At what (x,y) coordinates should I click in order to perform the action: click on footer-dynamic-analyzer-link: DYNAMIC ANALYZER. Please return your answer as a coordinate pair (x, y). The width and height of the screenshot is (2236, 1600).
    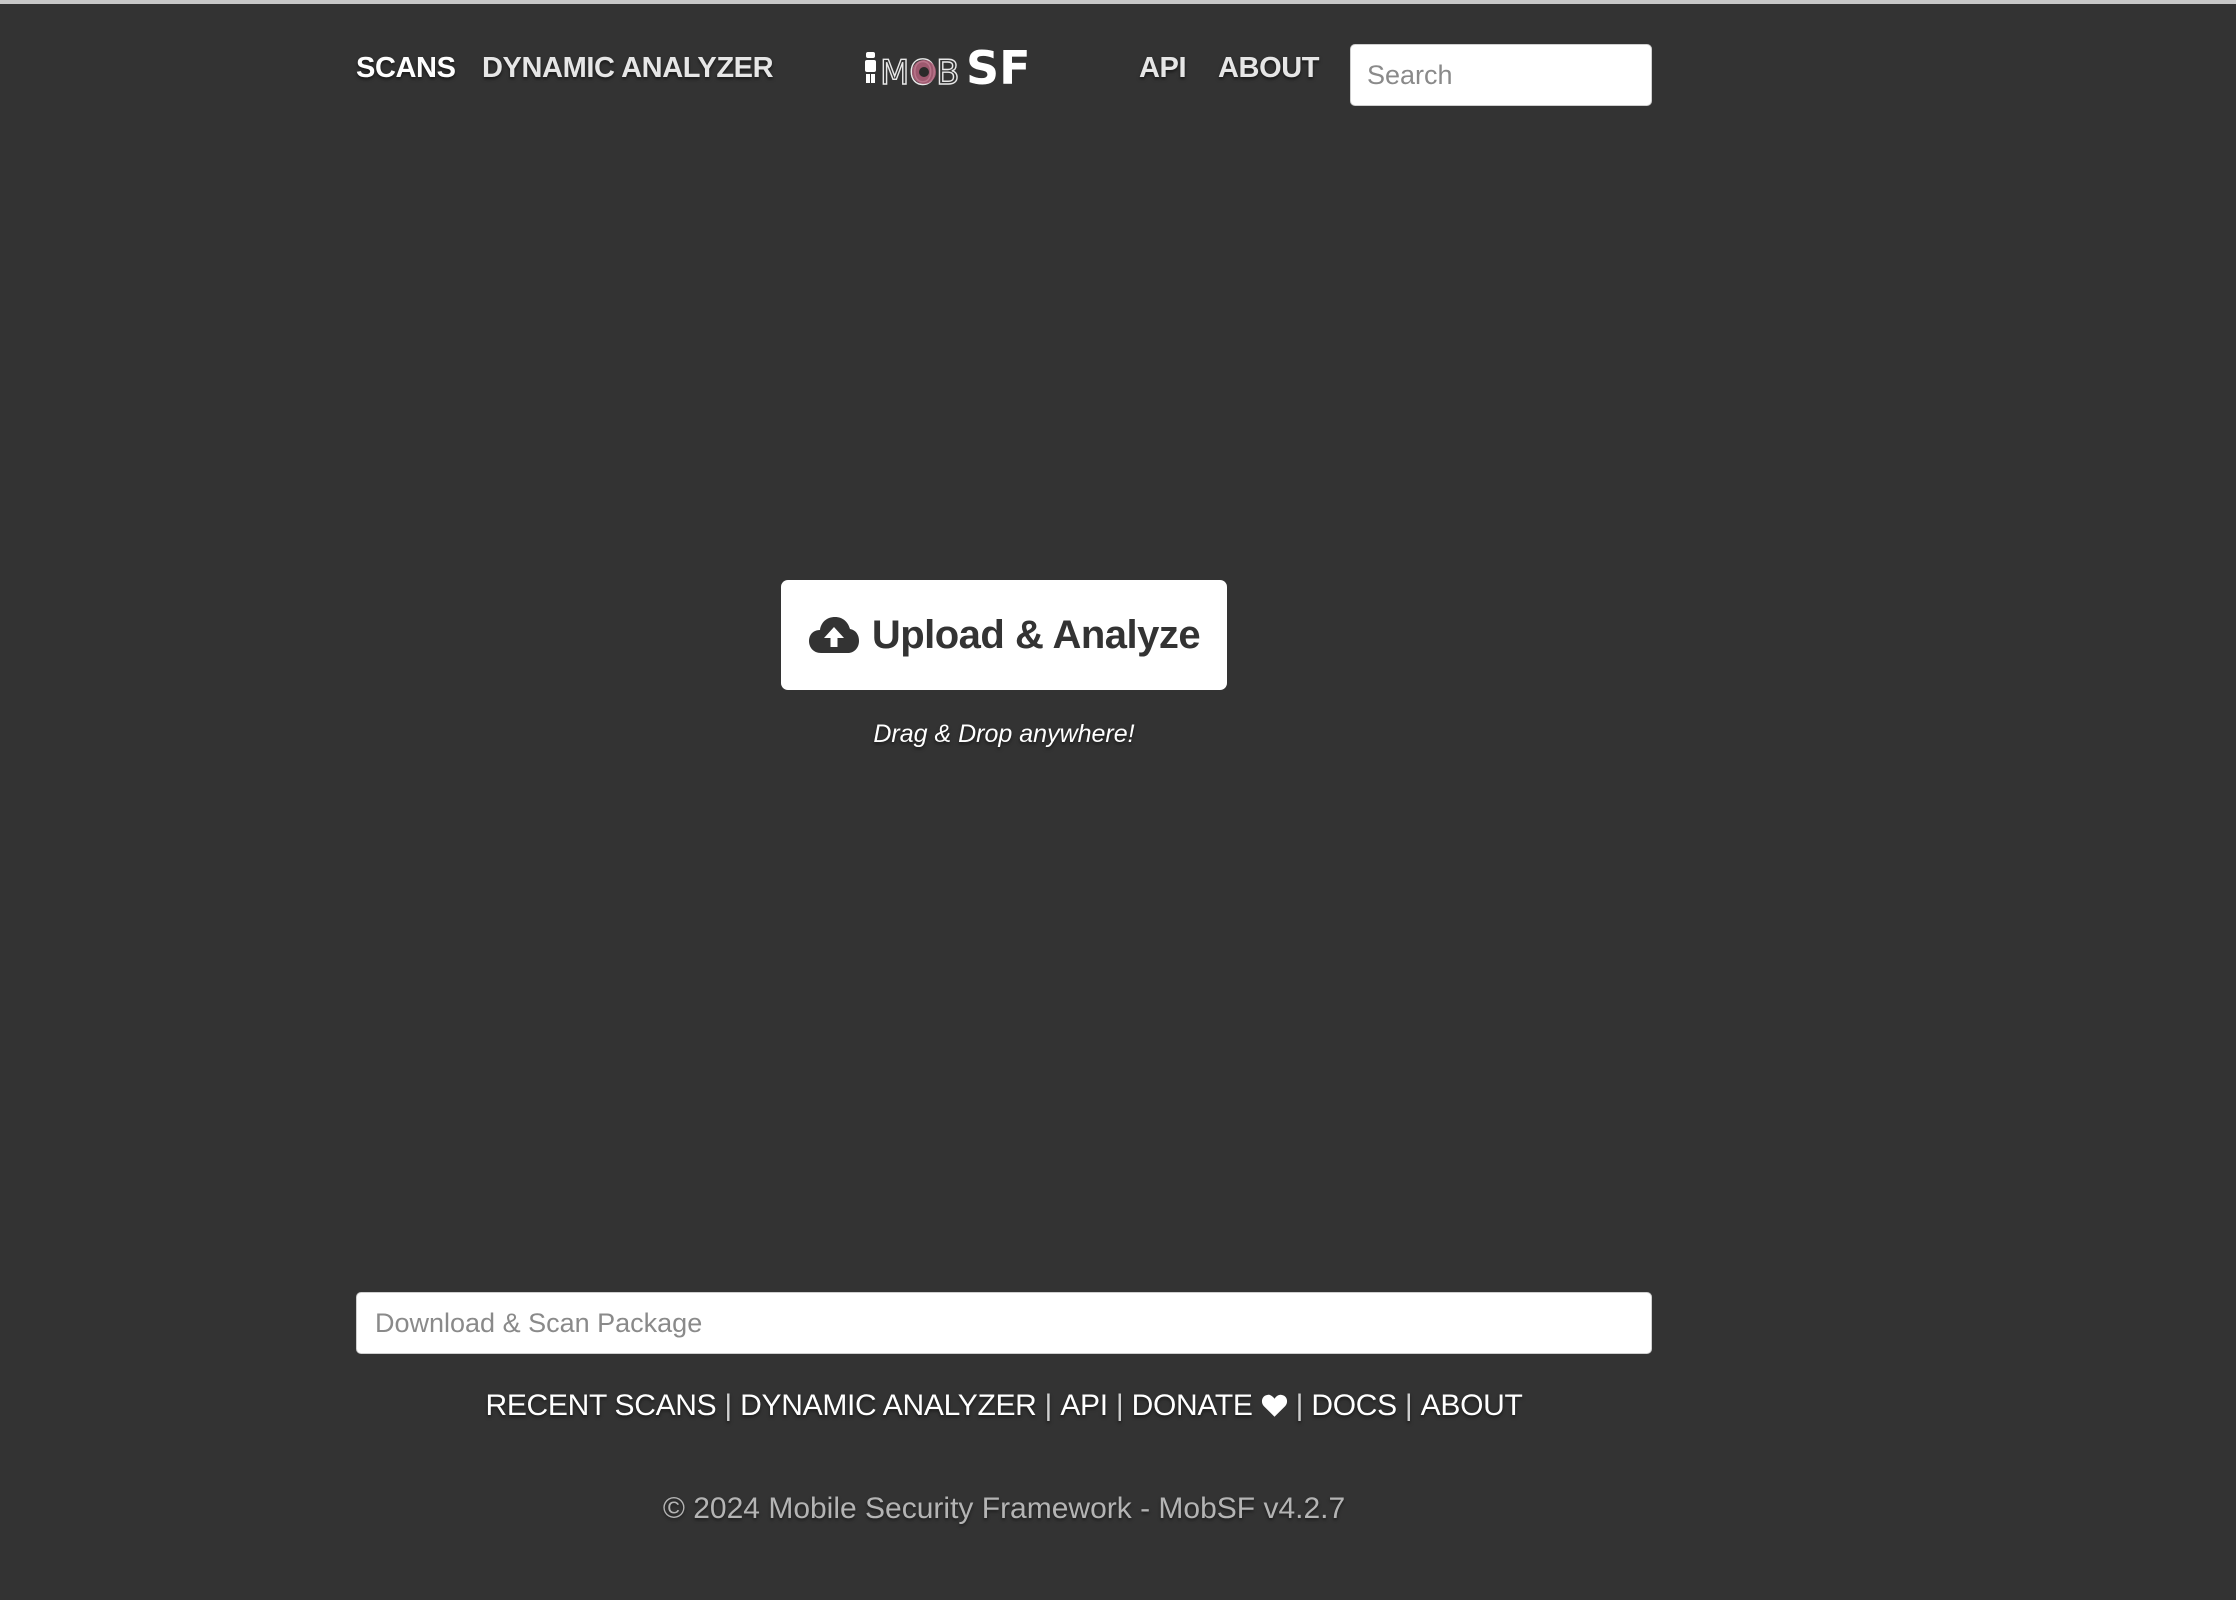
    Looking at the image, I should click on (888, 1406).